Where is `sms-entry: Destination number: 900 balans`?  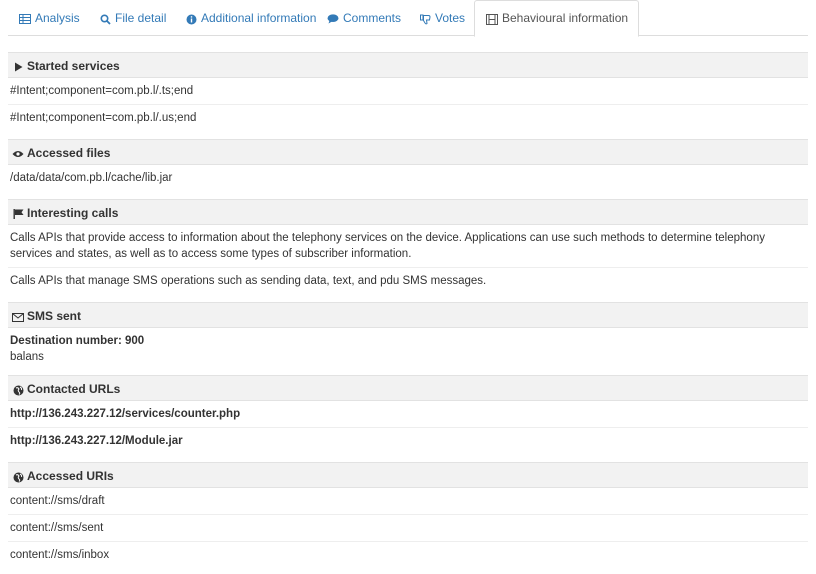 sms-entry: Destination number: 900 balans is located at coordinates (408, 348).